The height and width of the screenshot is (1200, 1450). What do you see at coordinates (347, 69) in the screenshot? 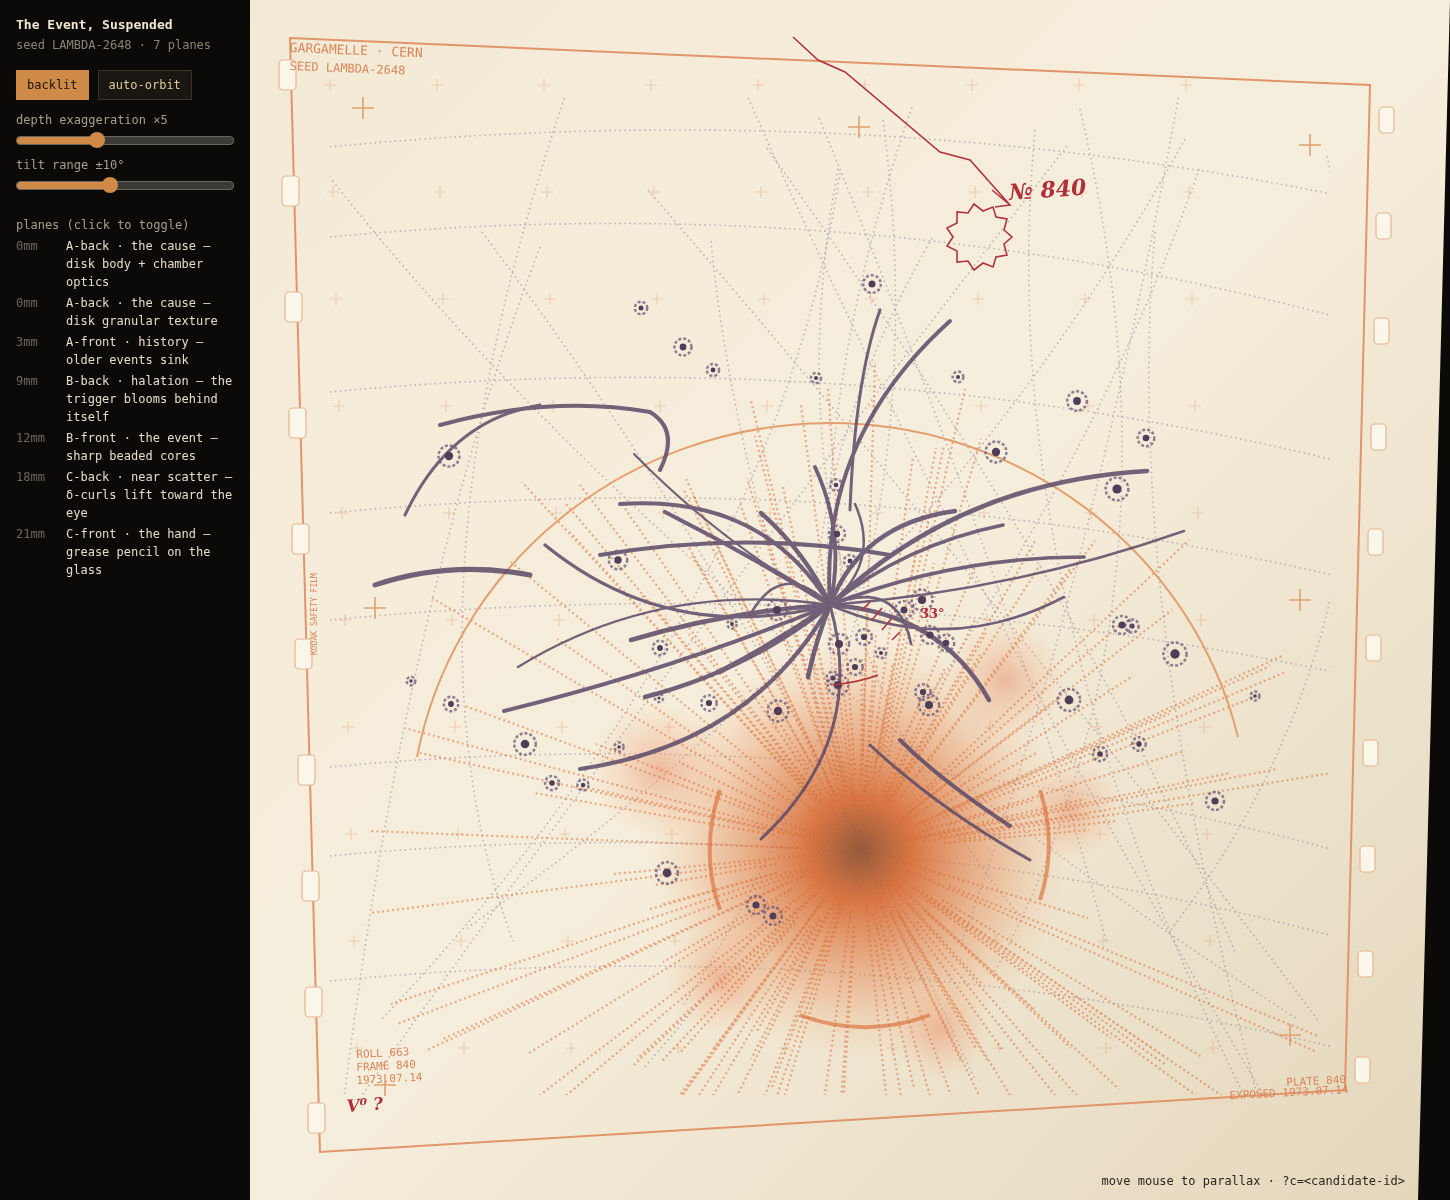
I see `plate-seed: SEED LAMBDA-2648` at bounding box center [347, 69].